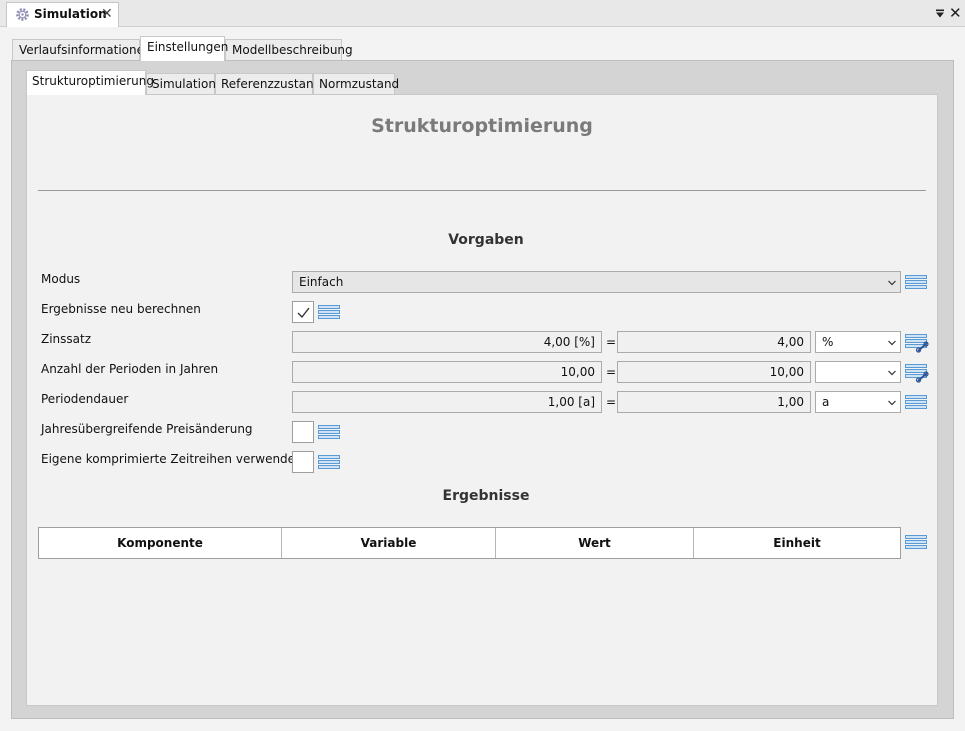 The image size is (965, 731). Describe the element at coordinates (486, 240) in the screenshot. I see `section-vorgaben-heading: Vorgaben` at that location.